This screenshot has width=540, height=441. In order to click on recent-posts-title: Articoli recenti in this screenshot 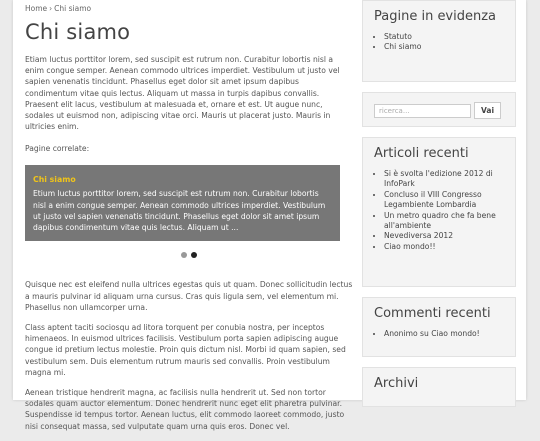, I will do `click(421, 153)`.